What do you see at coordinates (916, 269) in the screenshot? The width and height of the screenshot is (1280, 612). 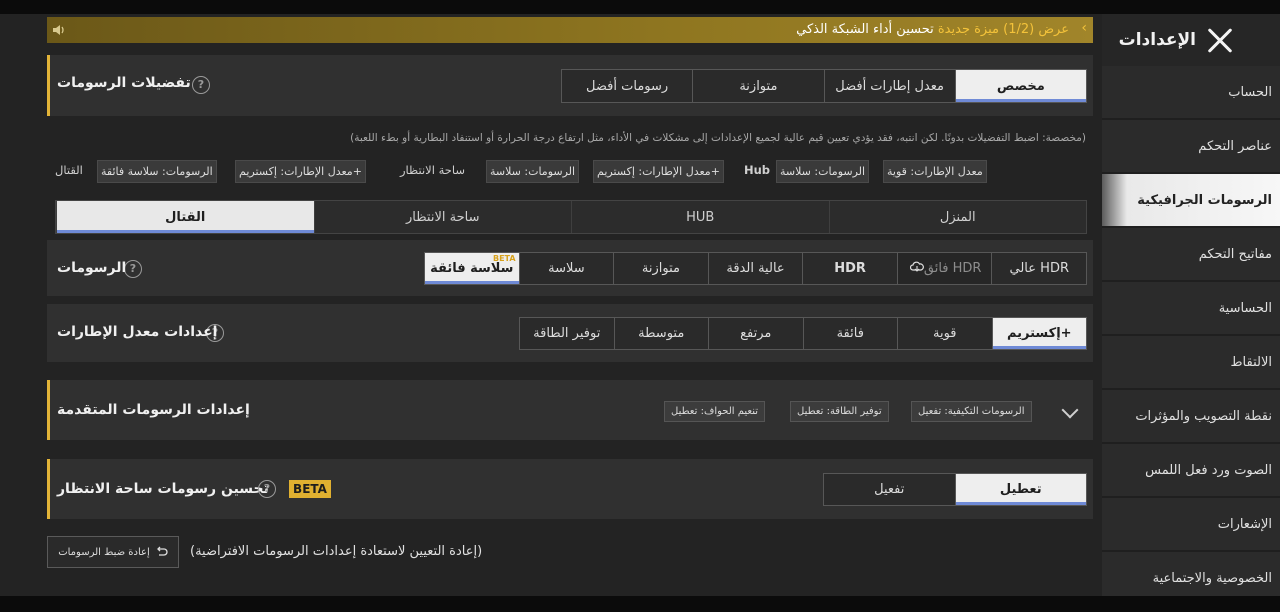 I see `cloud-icon` at bounding box center [916, 269].